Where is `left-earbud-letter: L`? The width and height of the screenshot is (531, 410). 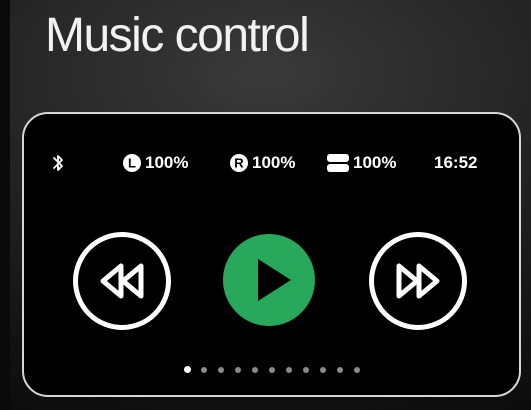
left-earbud-letter: L is located at coordinates (132, 163).